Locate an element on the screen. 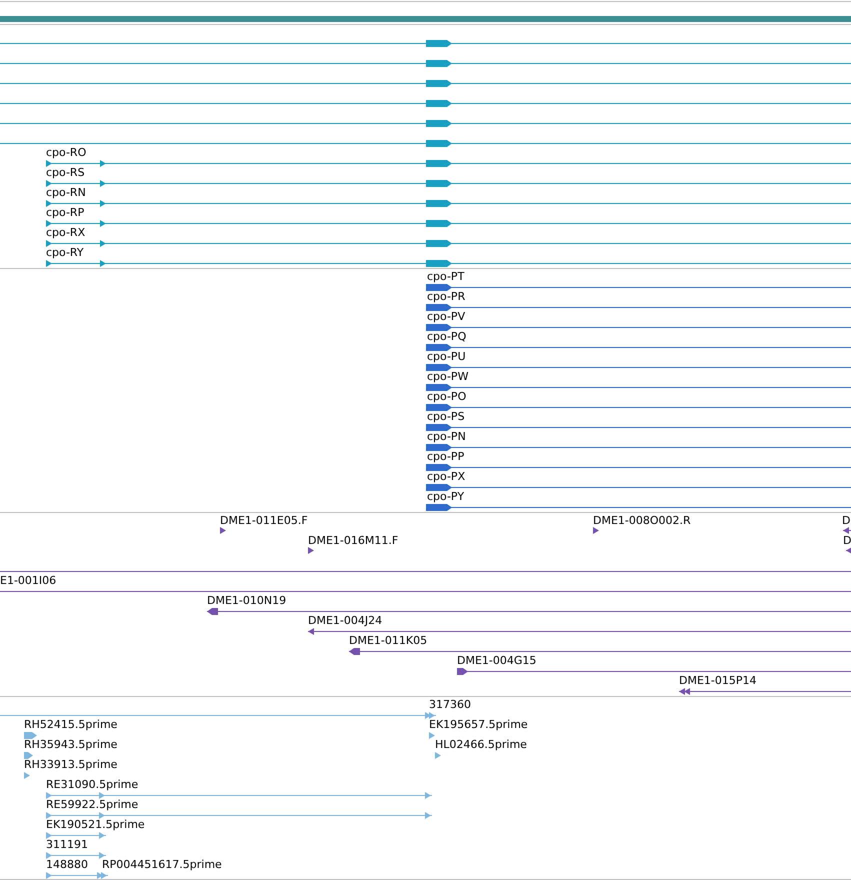 Image resolution: width=851 pixels, height=880 pixels. feature-label: 148880 is located at coordinates (67, 865).